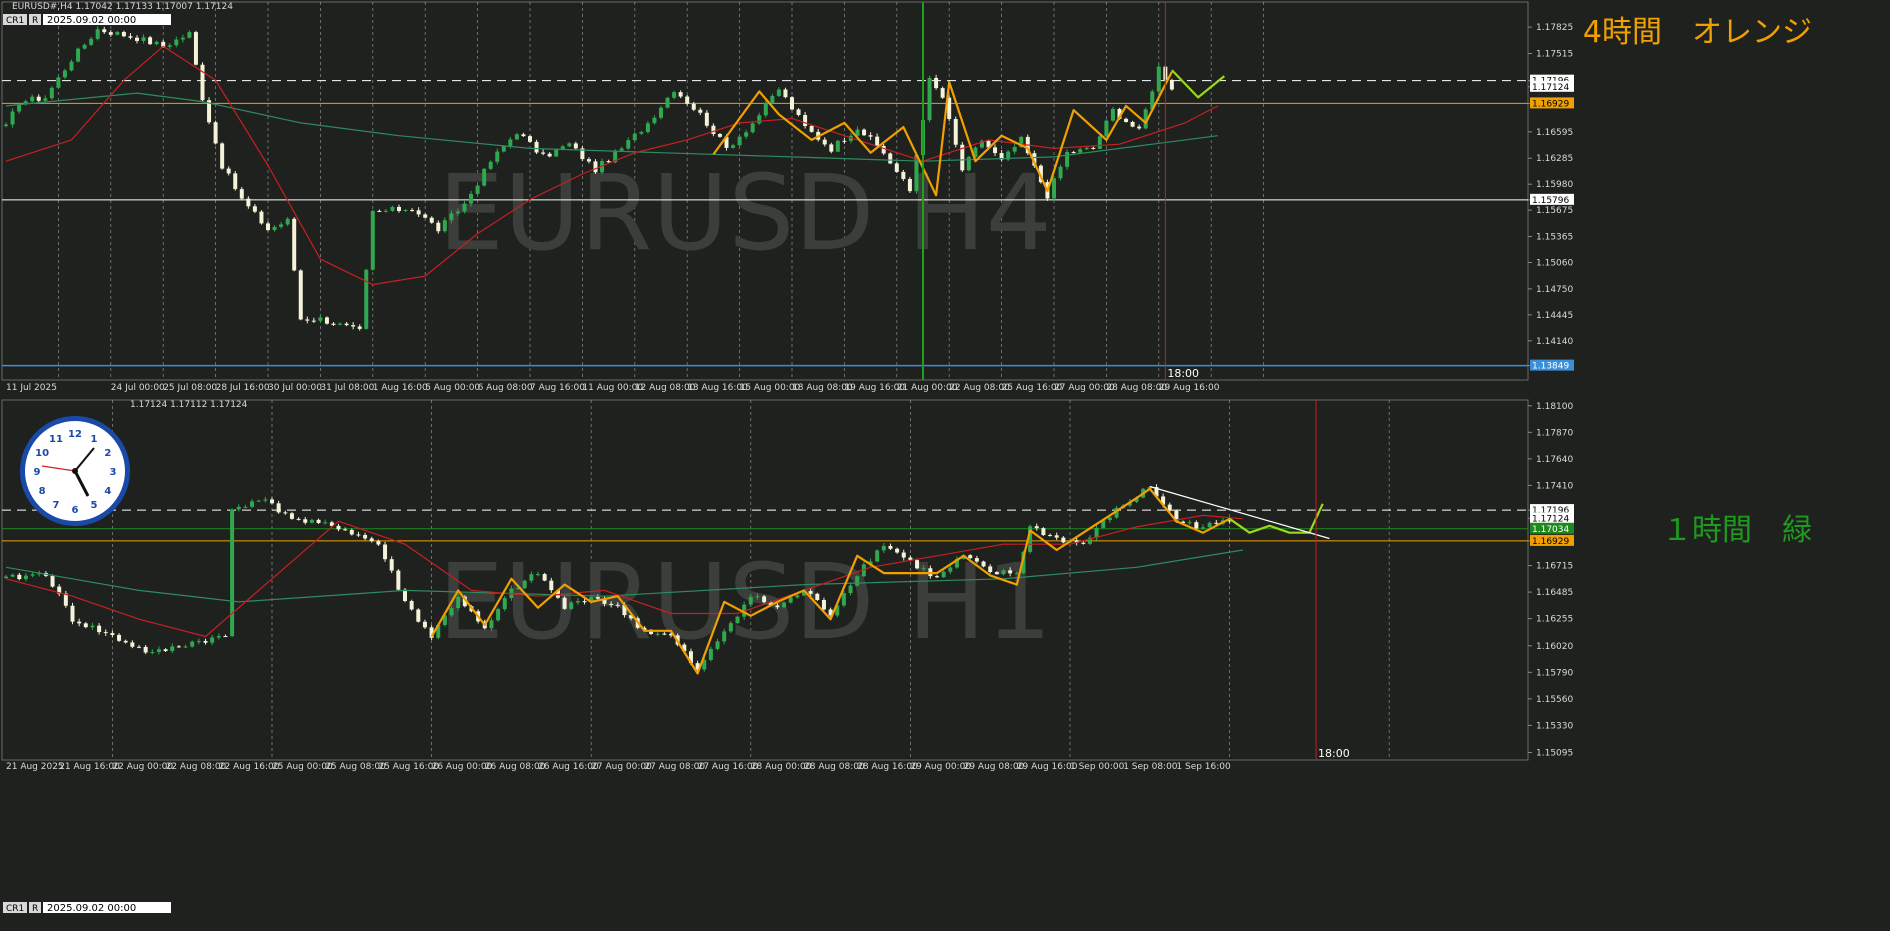 Image resolution: width=1890 pixels, height=931 pixels. Describe the element at coordinates (1737, 530) in the screenshot. I see `timeframe-label: １時間 緑` at that location.